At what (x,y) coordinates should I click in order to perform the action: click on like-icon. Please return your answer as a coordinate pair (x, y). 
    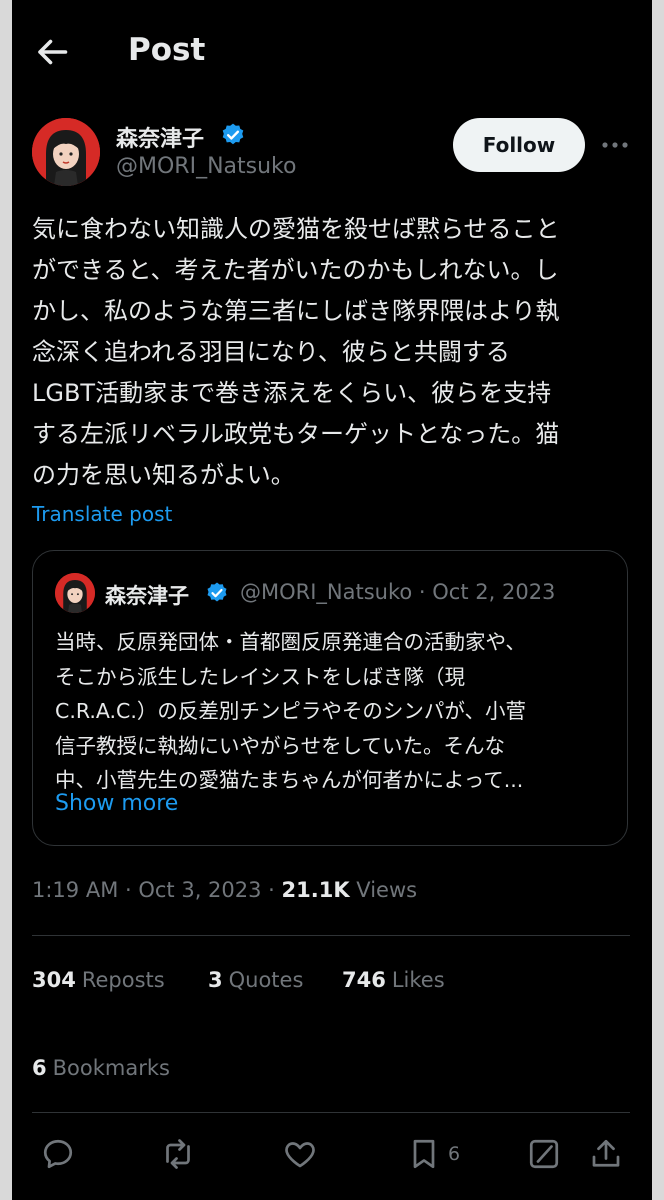
    Looking at the image, I should click on (300, 1155).